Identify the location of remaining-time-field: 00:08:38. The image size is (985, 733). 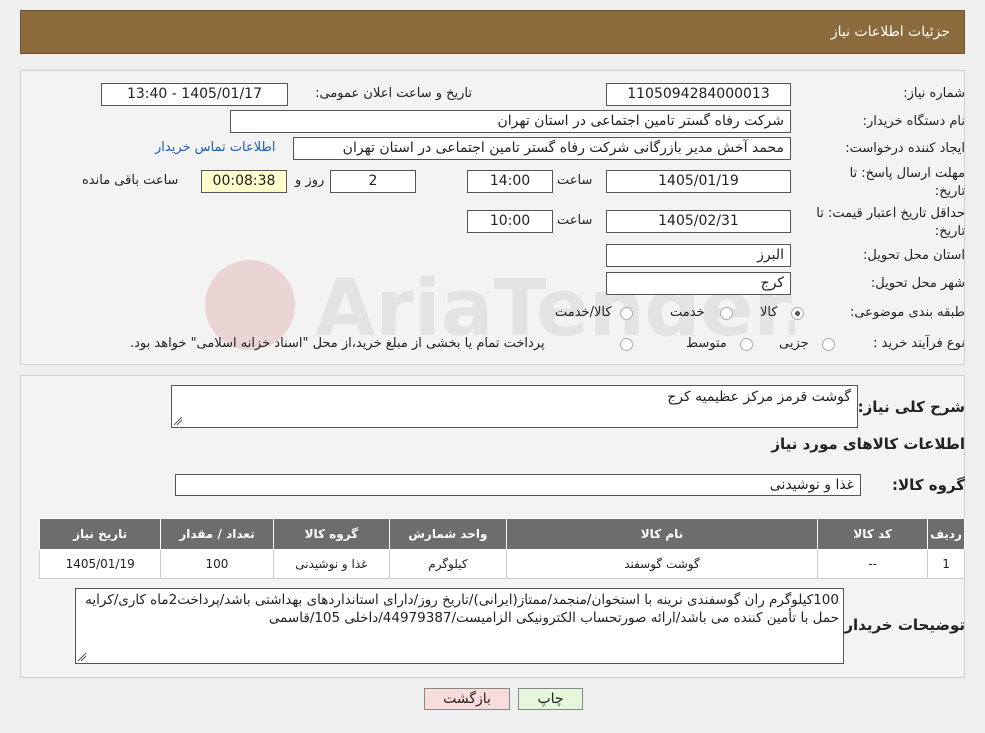
(244, 181).